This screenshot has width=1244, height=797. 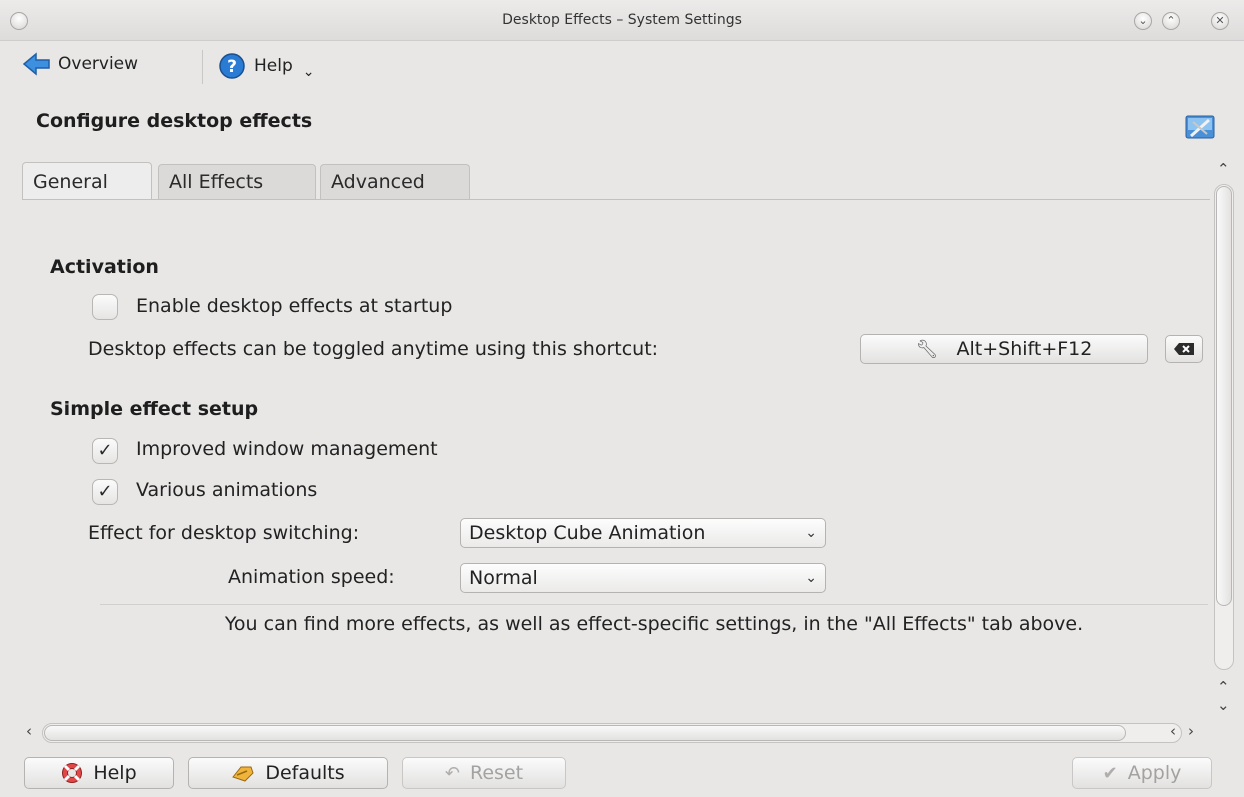 What do you see at coordinates (98, 64) in the screenshot?
I see `overview-label: Overview` at bounding box center [98, 64].